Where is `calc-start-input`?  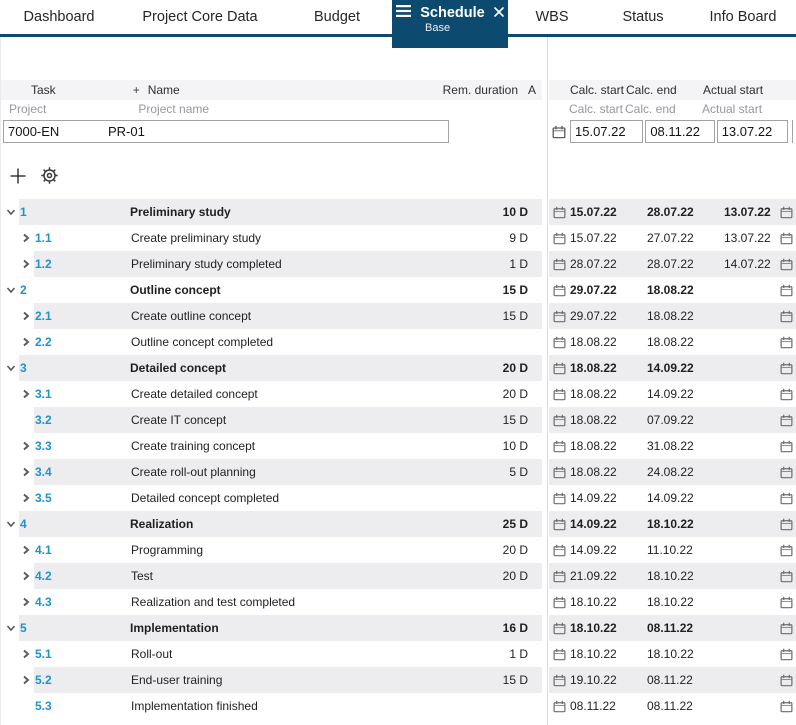
calc-start-input is located at coordinates (607, 131).